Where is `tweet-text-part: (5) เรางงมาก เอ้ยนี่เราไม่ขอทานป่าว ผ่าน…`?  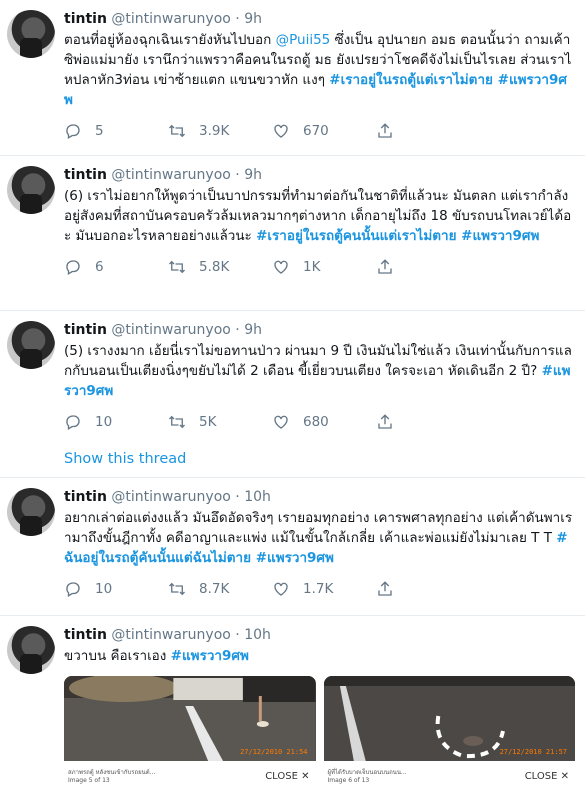
tweet-text-part: (5) เรางงมาก เอ้ยนี่เราไม่ขอทานป่าว ผ่าน… is located at coordinates (318, 361).